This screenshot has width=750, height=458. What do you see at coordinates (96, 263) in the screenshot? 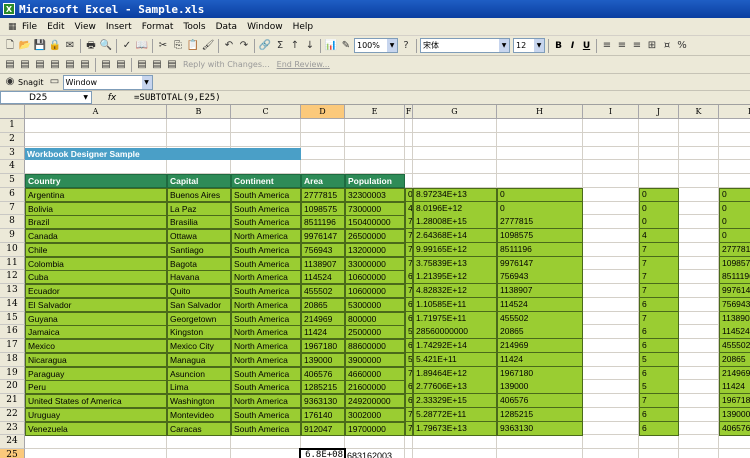
I see `table-cell: Colombia` at bounding box center [96, 263].